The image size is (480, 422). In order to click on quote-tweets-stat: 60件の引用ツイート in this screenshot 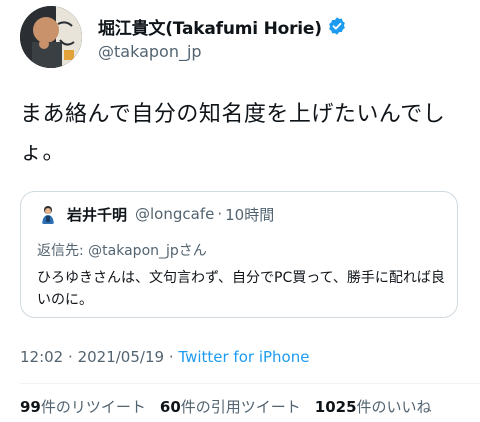, I will do `click(230, 406)`.